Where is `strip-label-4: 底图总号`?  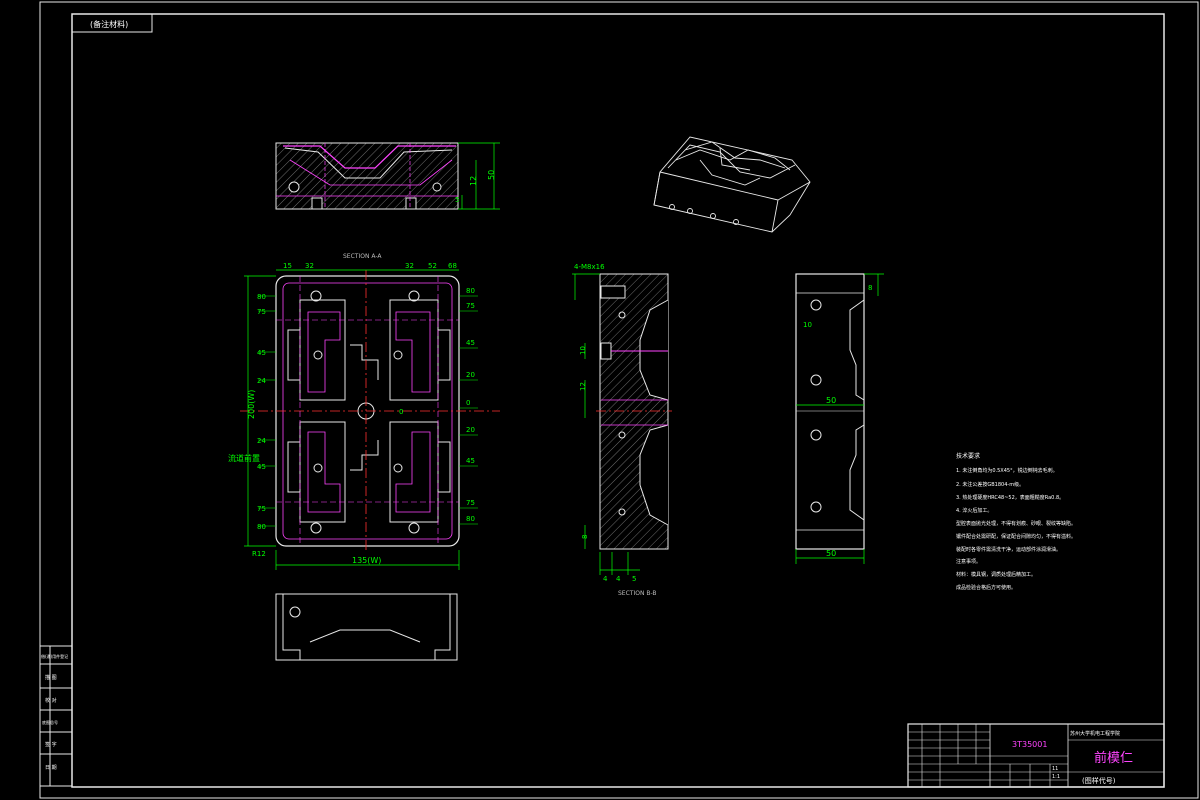
strip-label-4: 底图总号 is located at coordinates (50, 722).